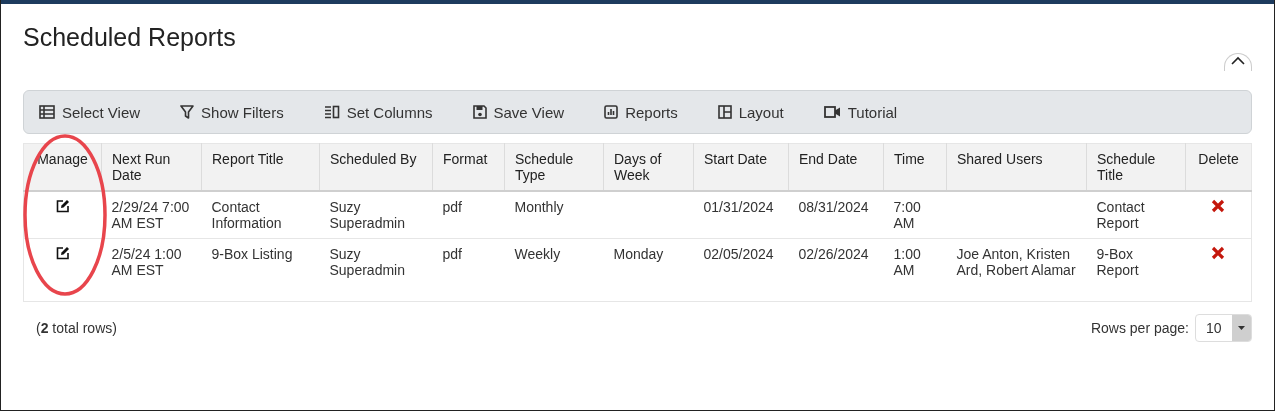  I want to click on table-cell: 9-Box Report, so click(1117, 262).